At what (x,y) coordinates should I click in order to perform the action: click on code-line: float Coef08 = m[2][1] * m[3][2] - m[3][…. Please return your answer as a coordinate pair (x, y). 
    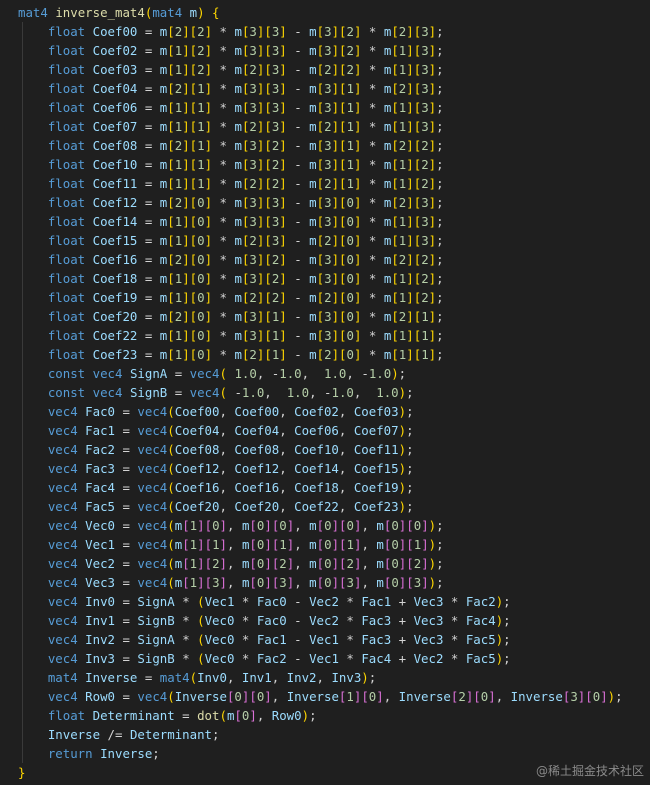
    Looking at the image, I should click on (325, 145).